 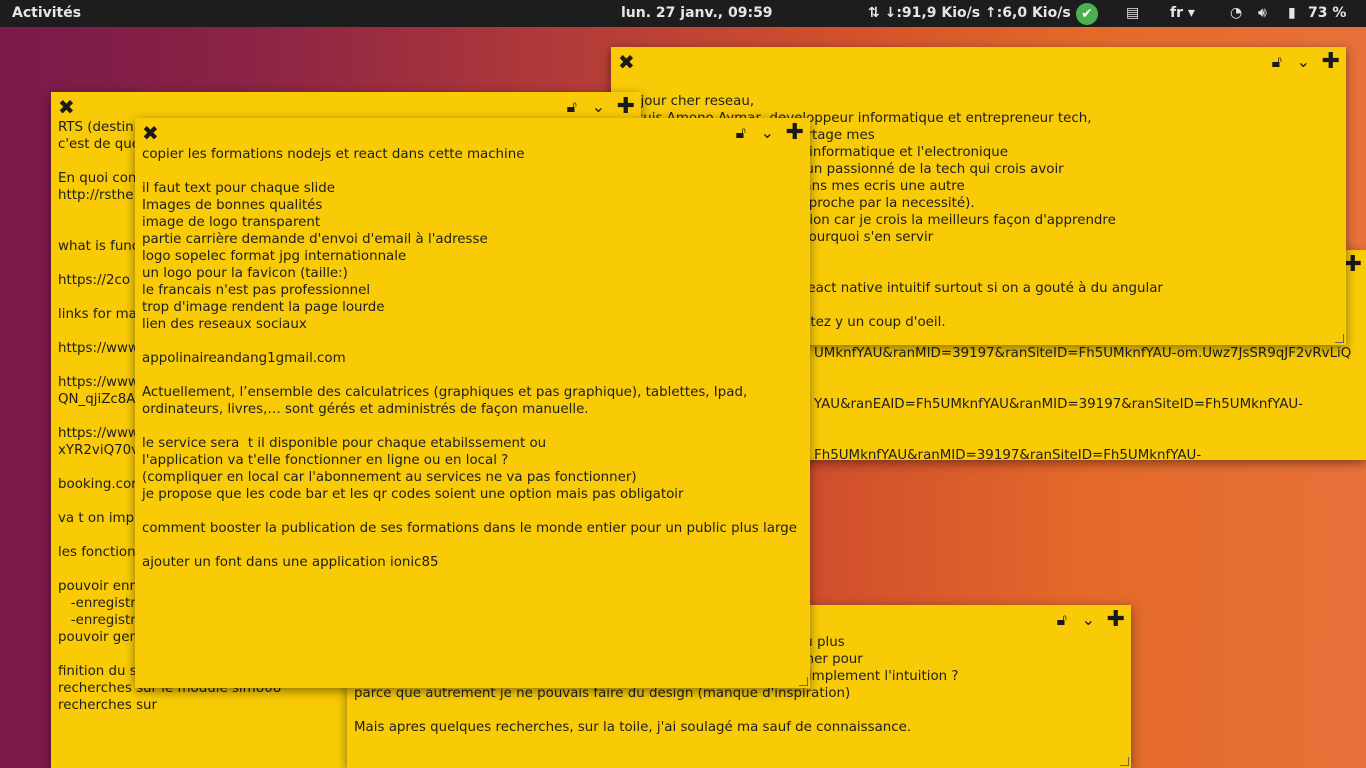 What do you see at coordinates (1292, 13) in the screenshot?
I see `battery-icon: ▮` at bounding box center [1292, 13].